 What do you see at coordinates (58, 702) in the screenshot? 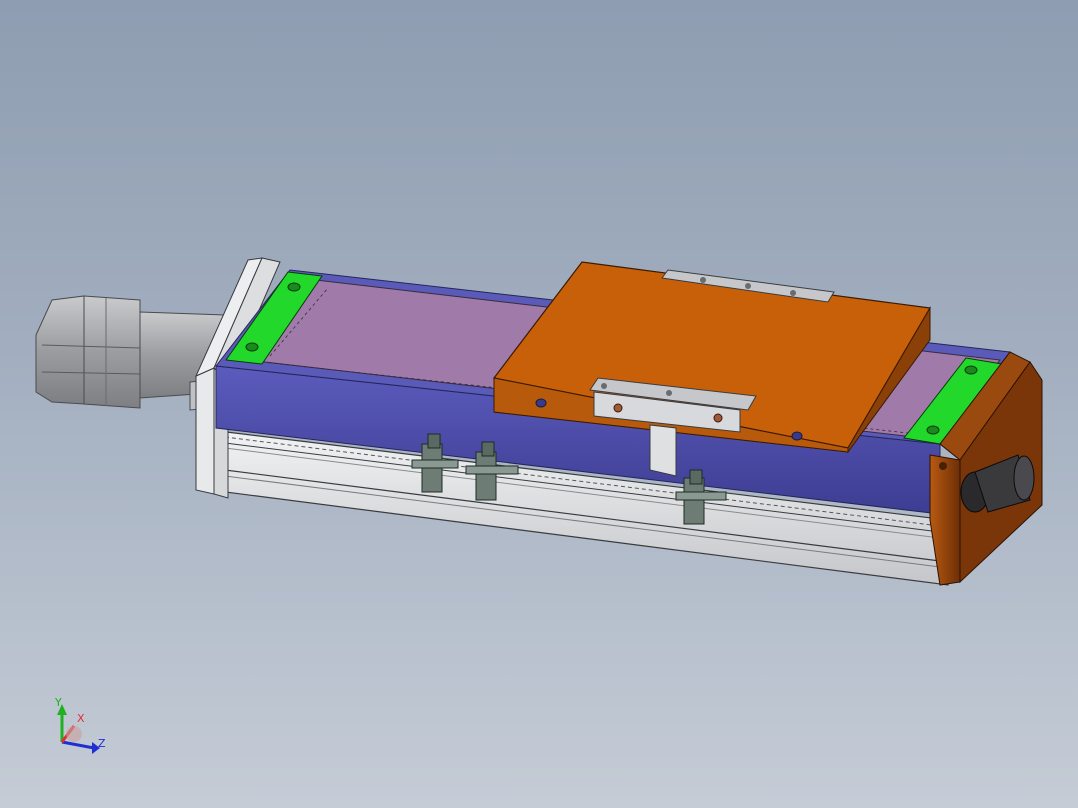
I see `triad-y-label: Y` at bounding box center [58, 702].